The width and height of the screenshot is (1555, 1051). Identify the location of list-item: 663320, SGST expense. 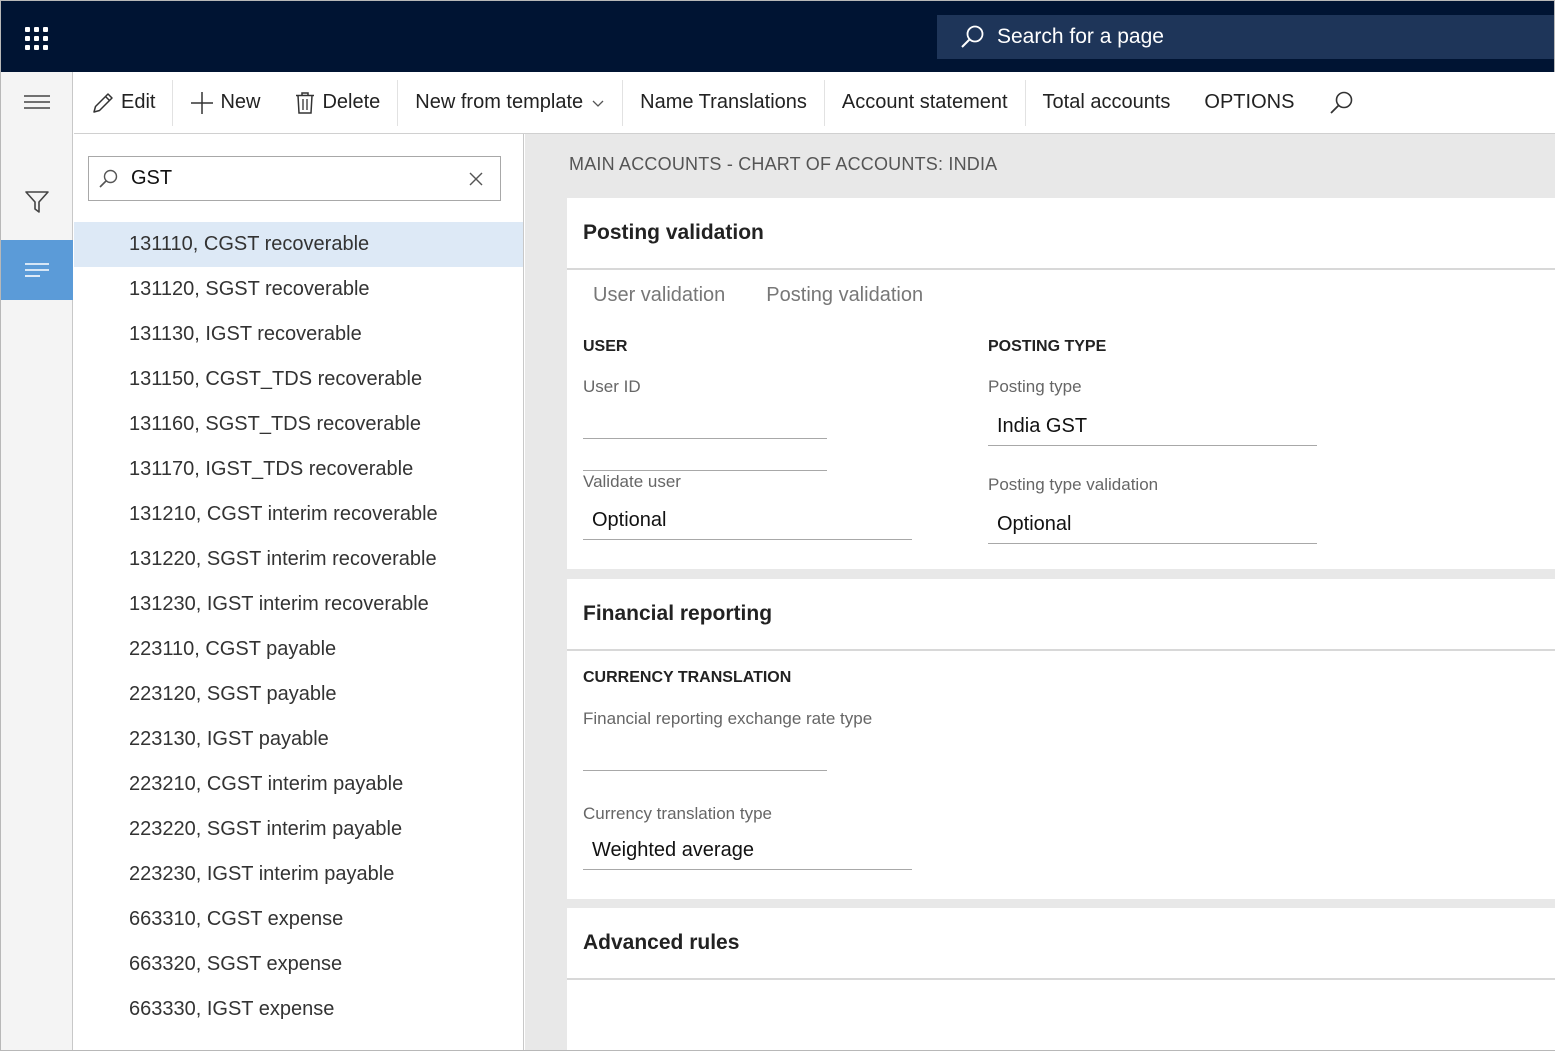
(298, 964).